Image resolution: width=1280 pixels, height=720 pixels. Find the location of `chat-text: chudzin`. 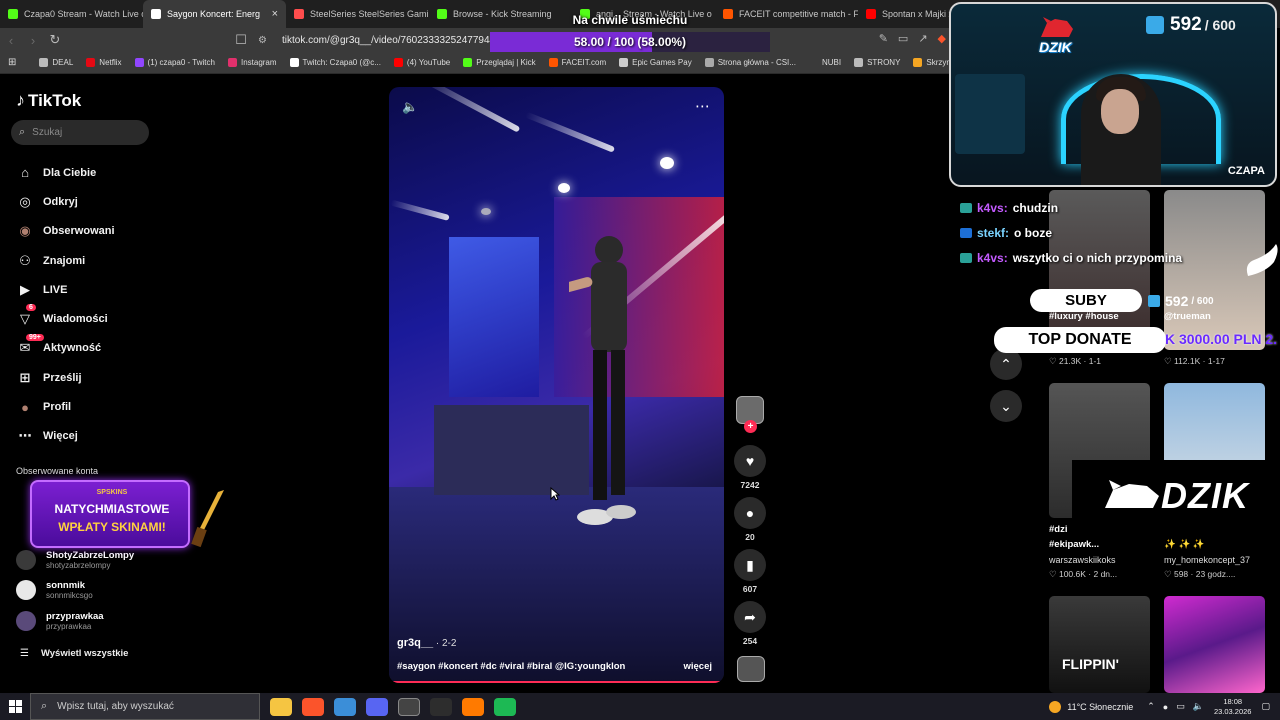

chat-text: chudzin is located at coordinates (1035, 208).